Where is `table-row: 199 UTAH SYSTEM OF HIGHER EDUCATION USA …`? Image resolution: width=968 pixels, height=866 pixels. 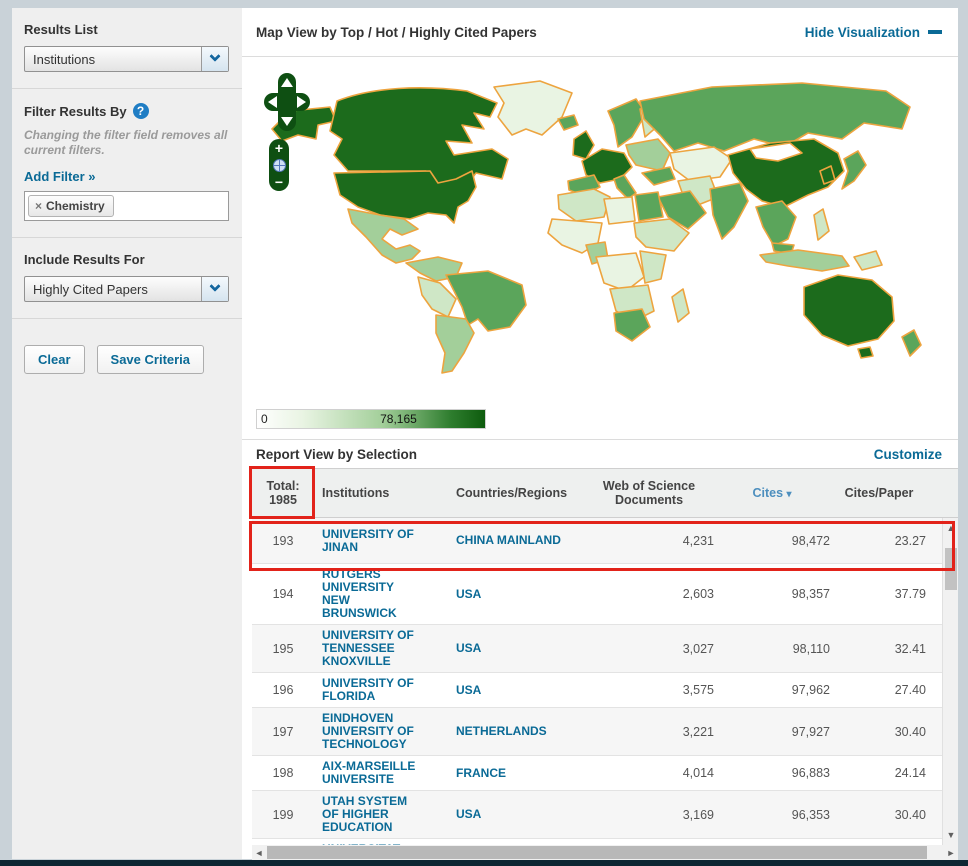
table-row: 199 UTAH SYSTEM OF HIGHER EDUCATION USA … is located at coordinates (597, 815).